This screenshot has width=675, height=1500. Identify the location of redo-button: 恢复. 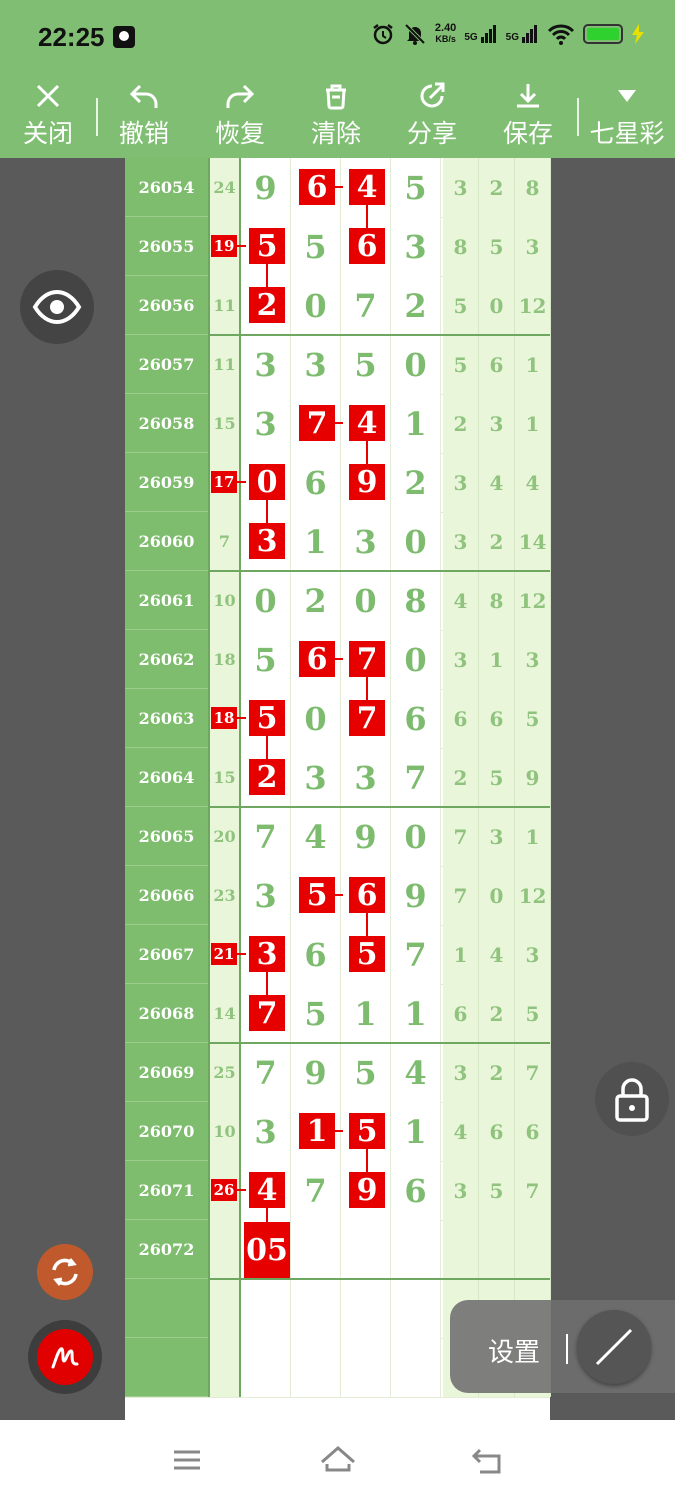
(240, 117).